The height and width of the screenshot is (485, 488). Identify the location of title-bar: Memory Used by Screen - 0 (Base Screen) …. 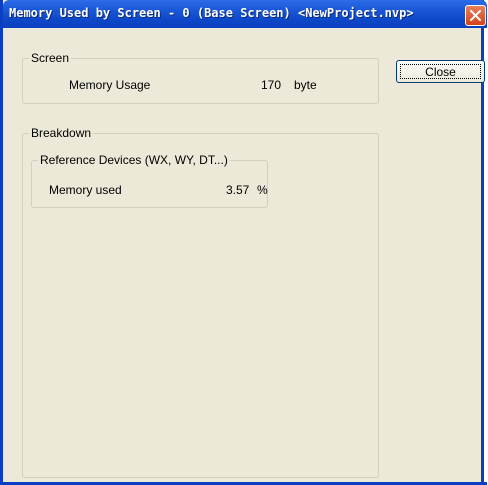
(245, 14).